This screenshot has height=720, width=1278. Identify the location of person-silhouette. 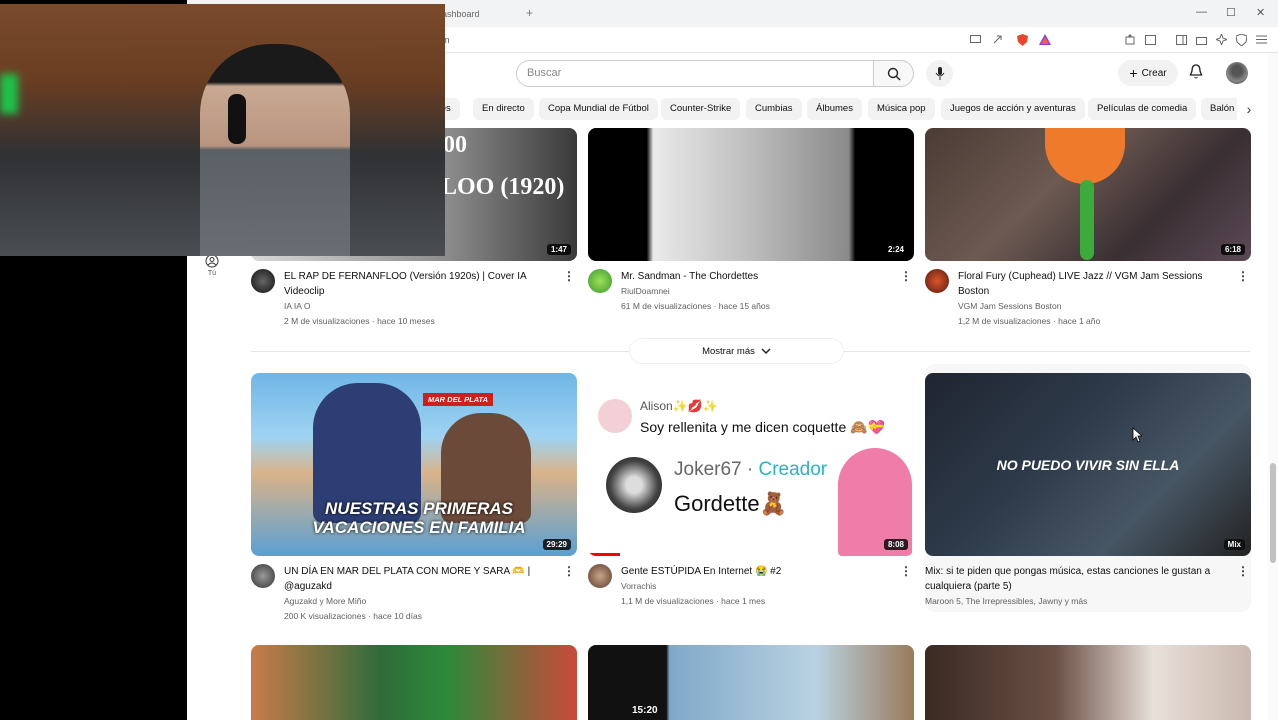
(275, 150).